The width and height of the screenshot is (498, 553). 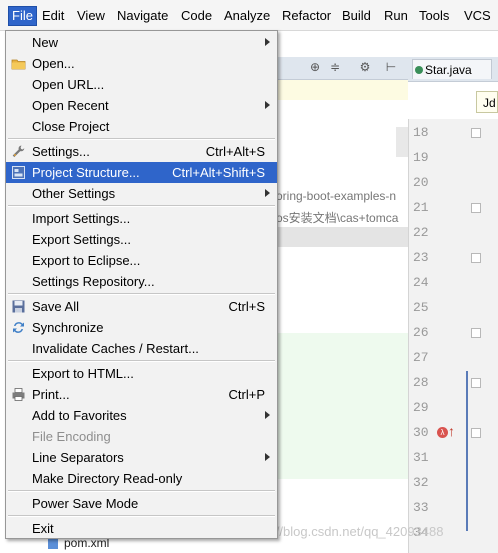 I want to click on lambda-icon: λ, so click(x=442, y=432).